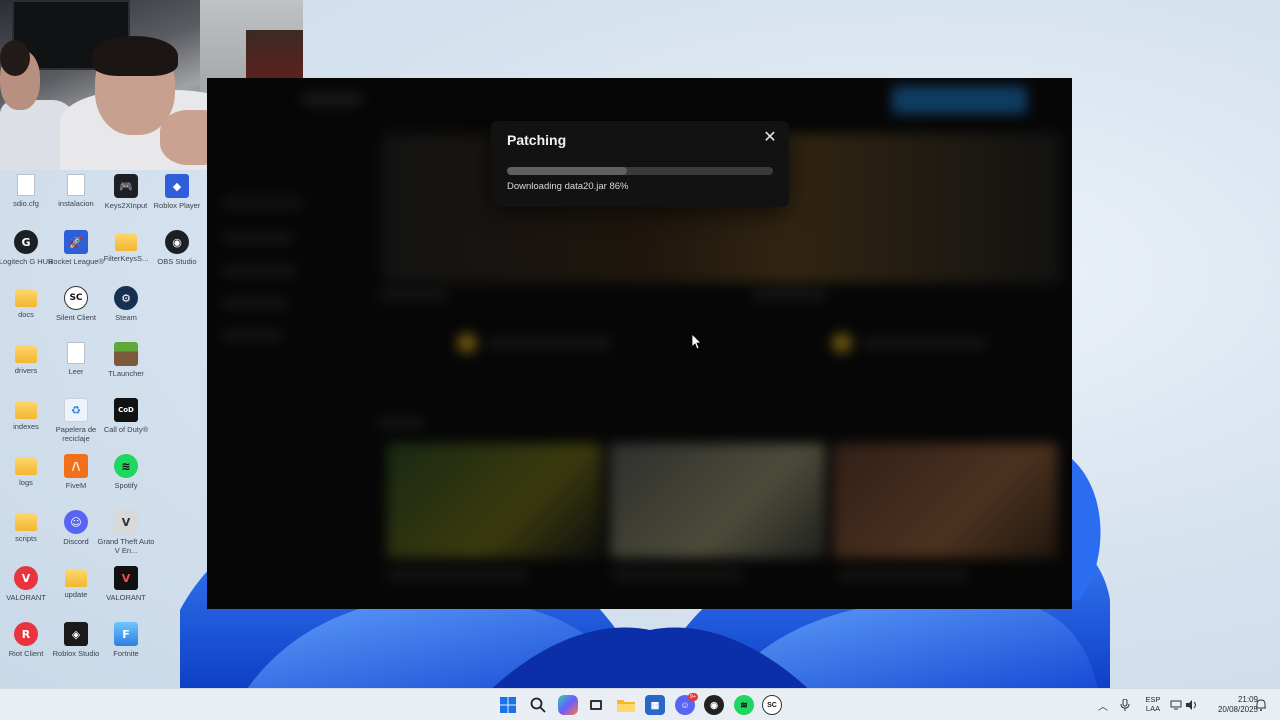 This screenshot has width=1280, height=720. I want to click on discord-notification-badge: 9+, so click(693, 697).